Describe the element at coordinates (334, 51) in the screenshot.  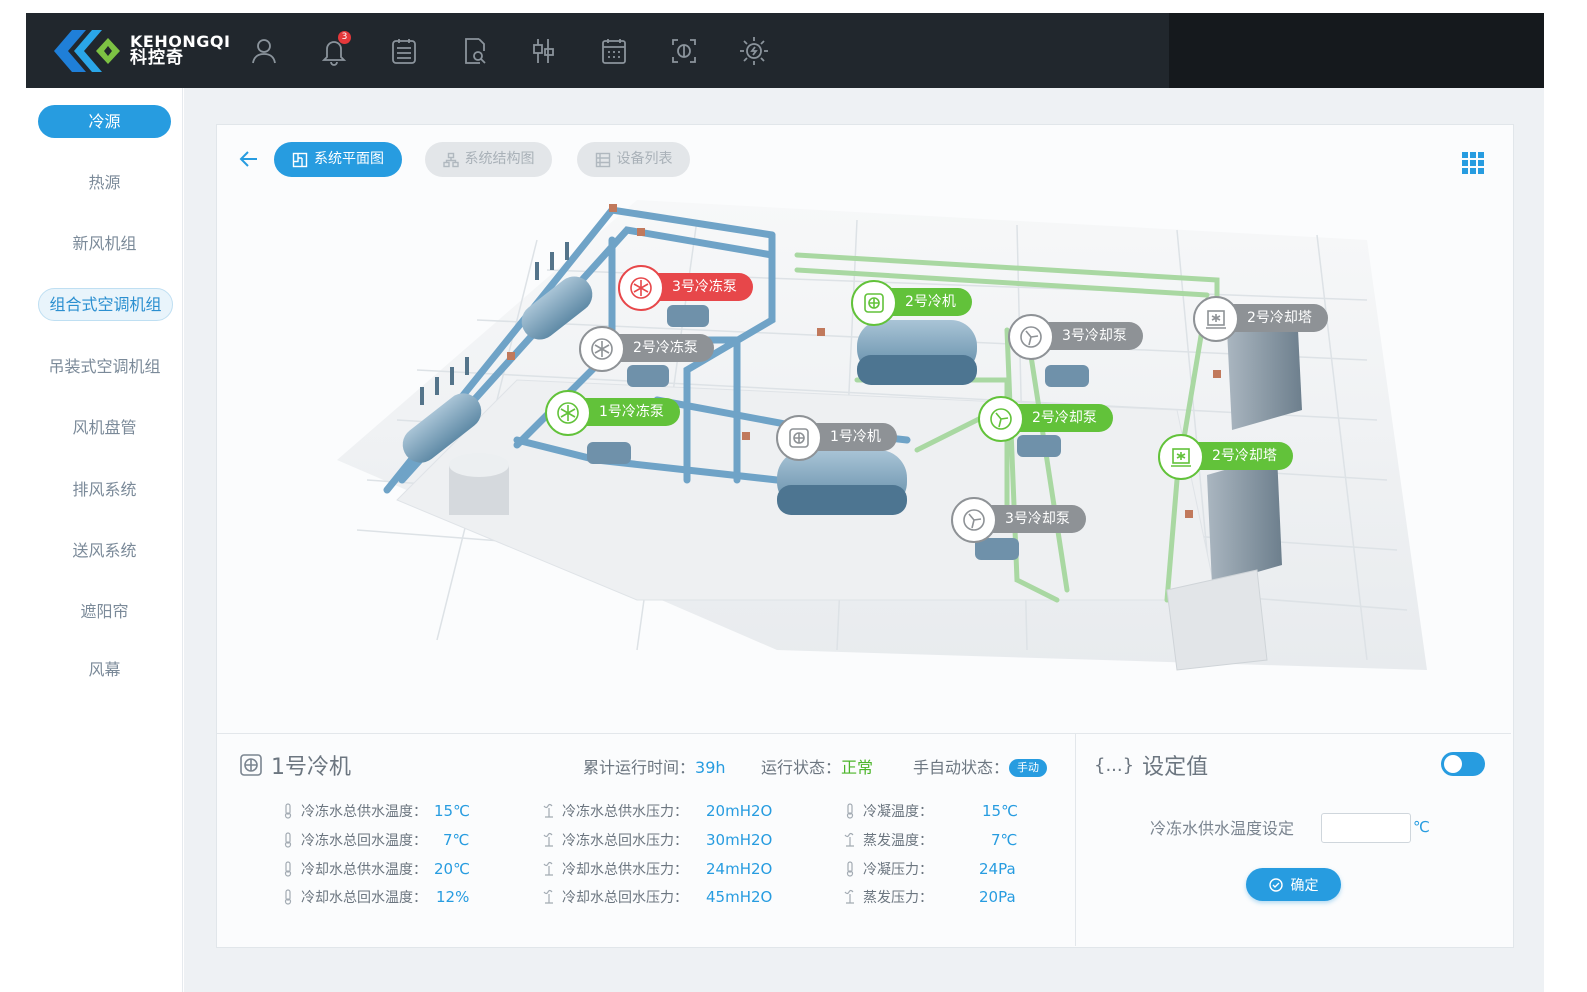
I see `bell-icon: 3` at that location.